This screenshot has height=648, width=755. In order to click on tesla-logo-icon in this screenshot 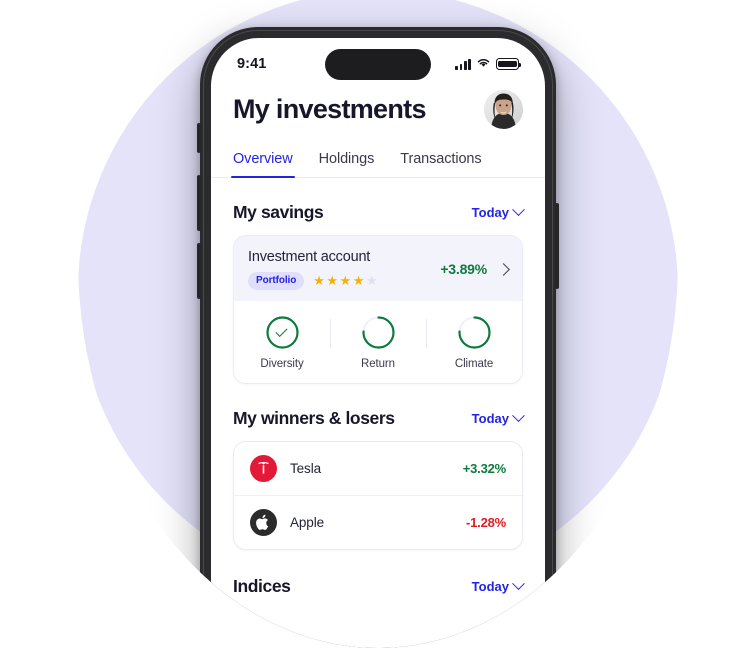, I will do `click(263, 468)`.